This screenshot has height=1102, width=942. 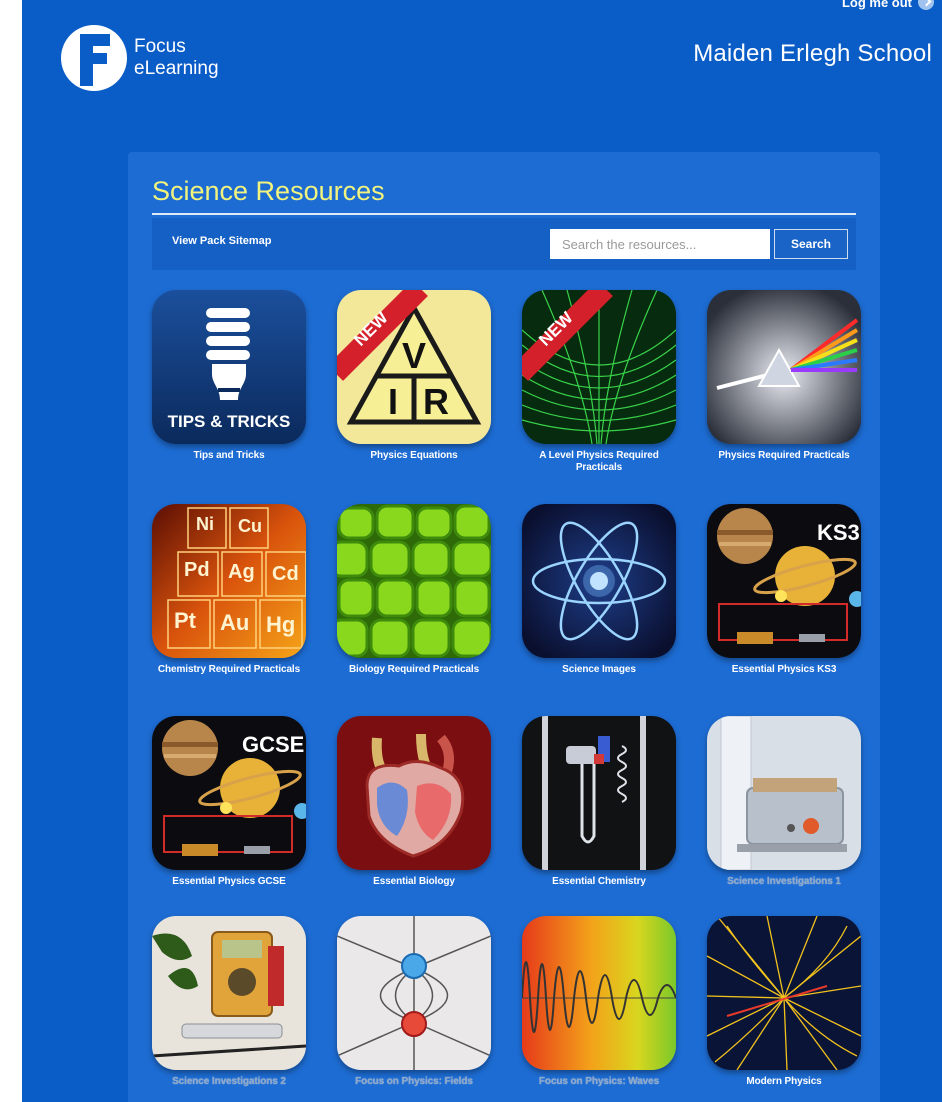 I want to click on tile-focus-physics-fields: Focus on Physics: Fields, so click(x=414, y=1002).